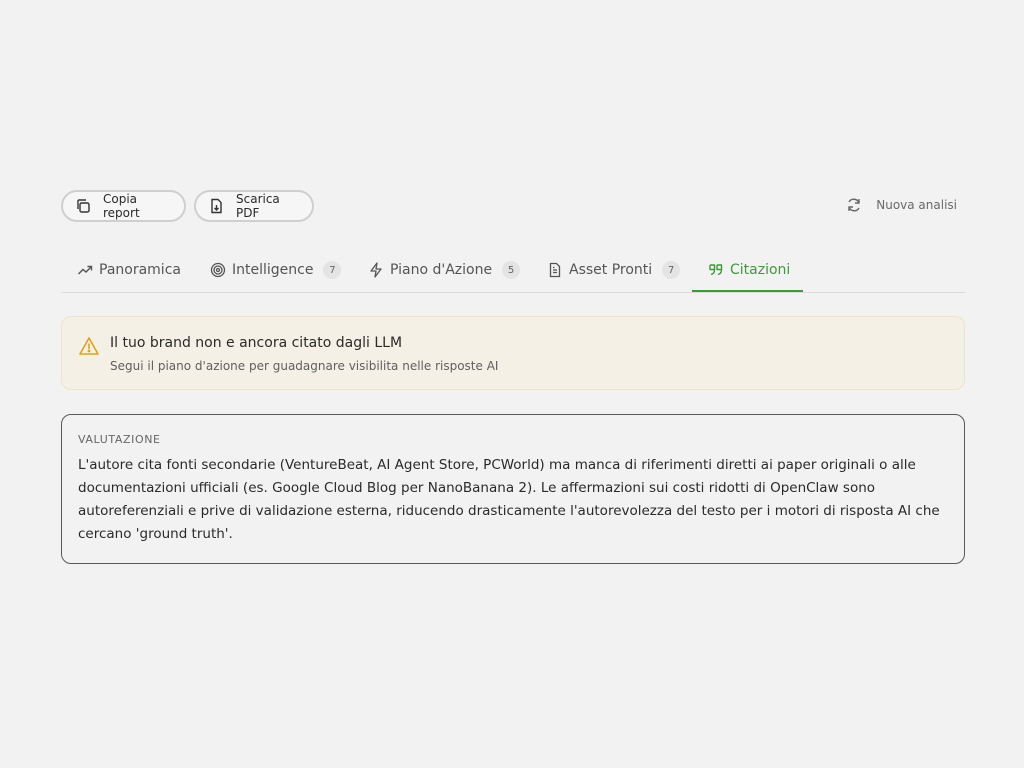  Describe the element at coordinates (716, 270) in the screenshot. I see `quote-icon` at that location.